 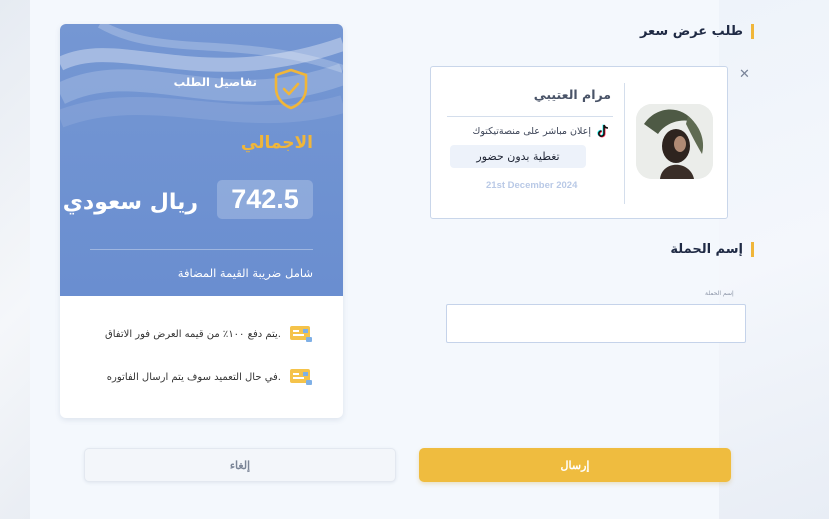 I want to click on campaign-field-label: إسم الحملة, so click(x=719, y=293).